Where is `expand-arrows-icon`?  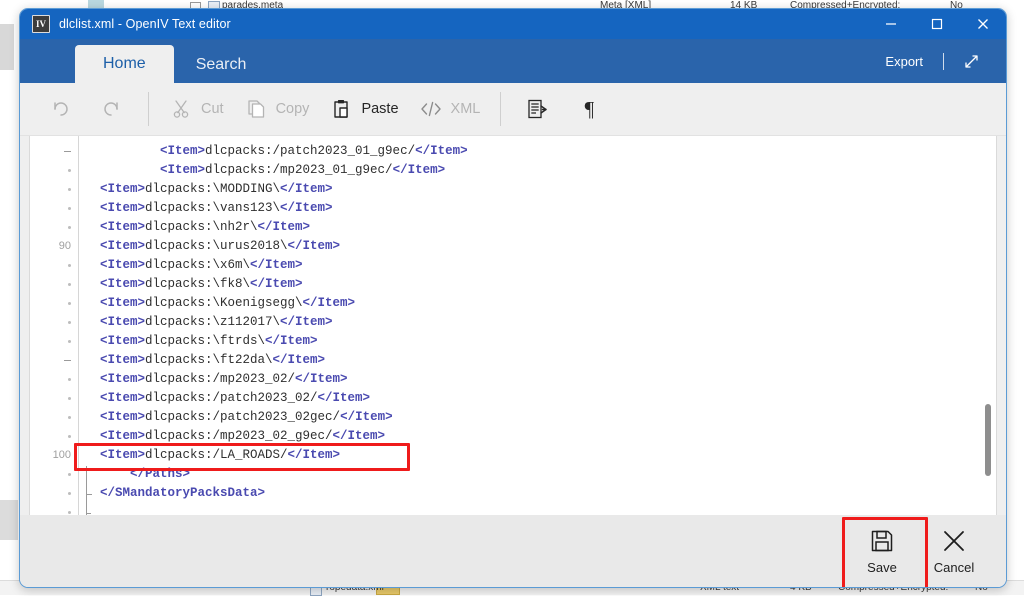 expand-arrows-icon is located at coordinates (971, 61).